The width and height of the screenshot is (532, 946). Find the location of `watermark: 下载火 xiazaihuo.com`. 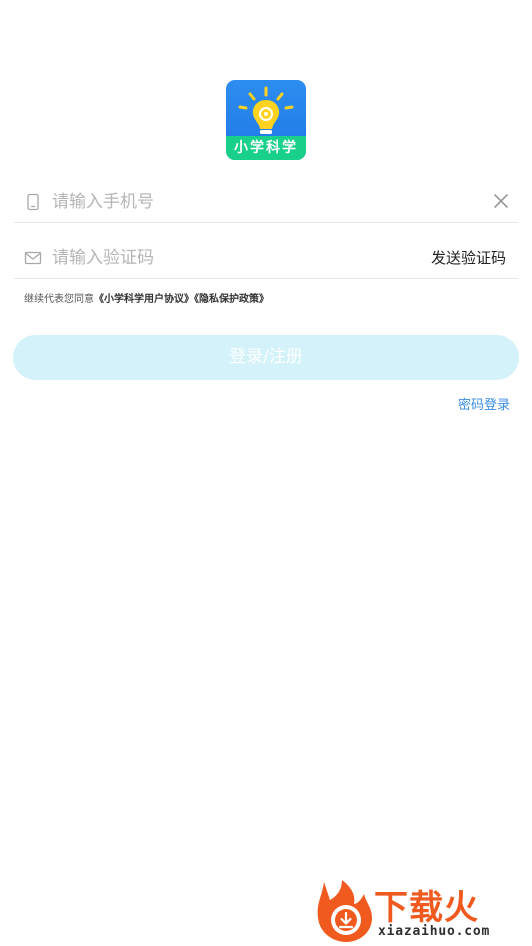

watermark: 下载火 xiazaihuo.com is located at coordinates (422, 911).